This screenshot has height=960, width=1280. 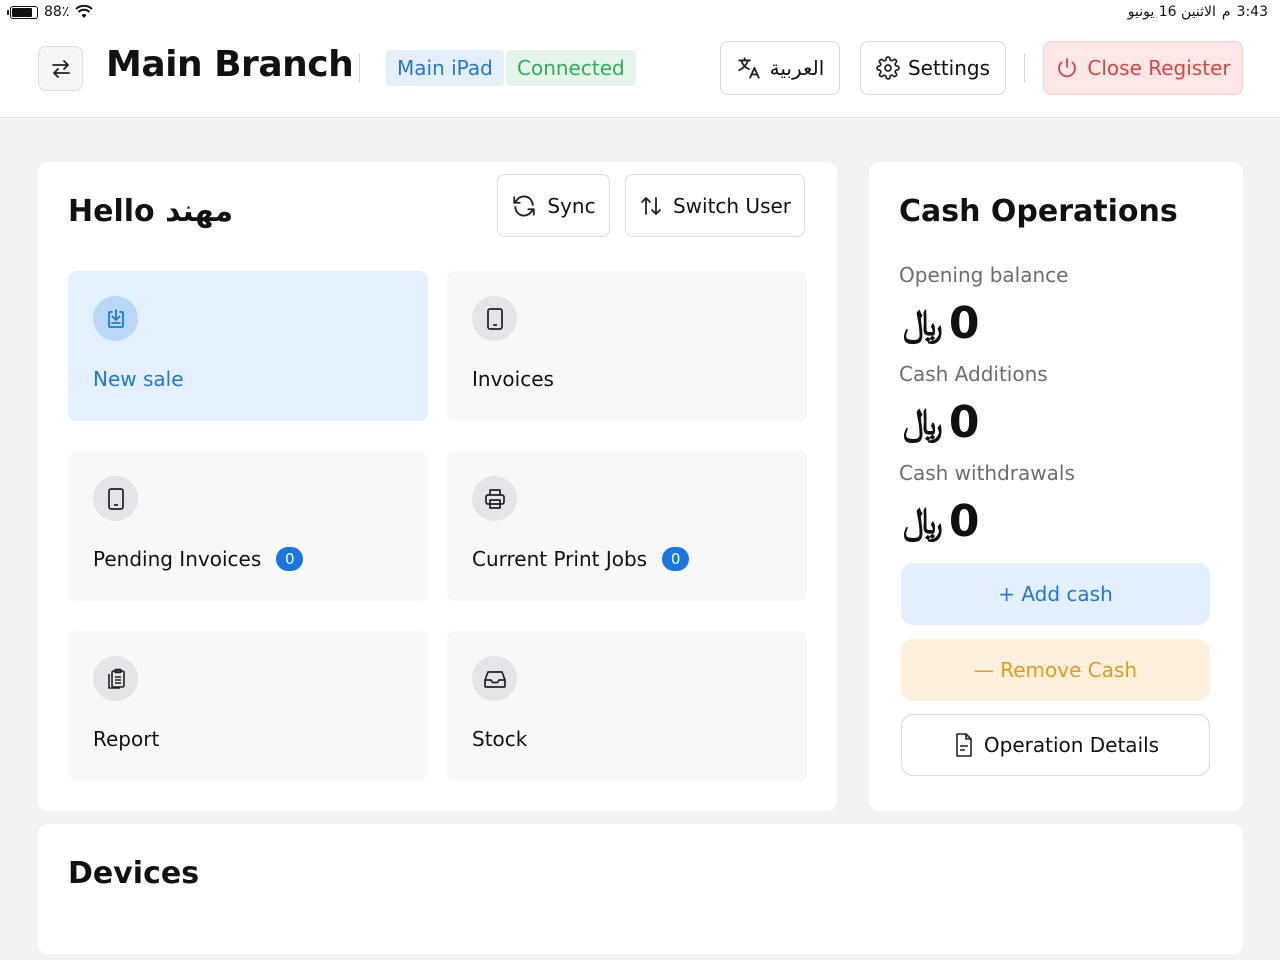 What do you see at coordinates (84, 11) in the screenshot?
I see `wifi-icon` at bounding box center [84, 11].